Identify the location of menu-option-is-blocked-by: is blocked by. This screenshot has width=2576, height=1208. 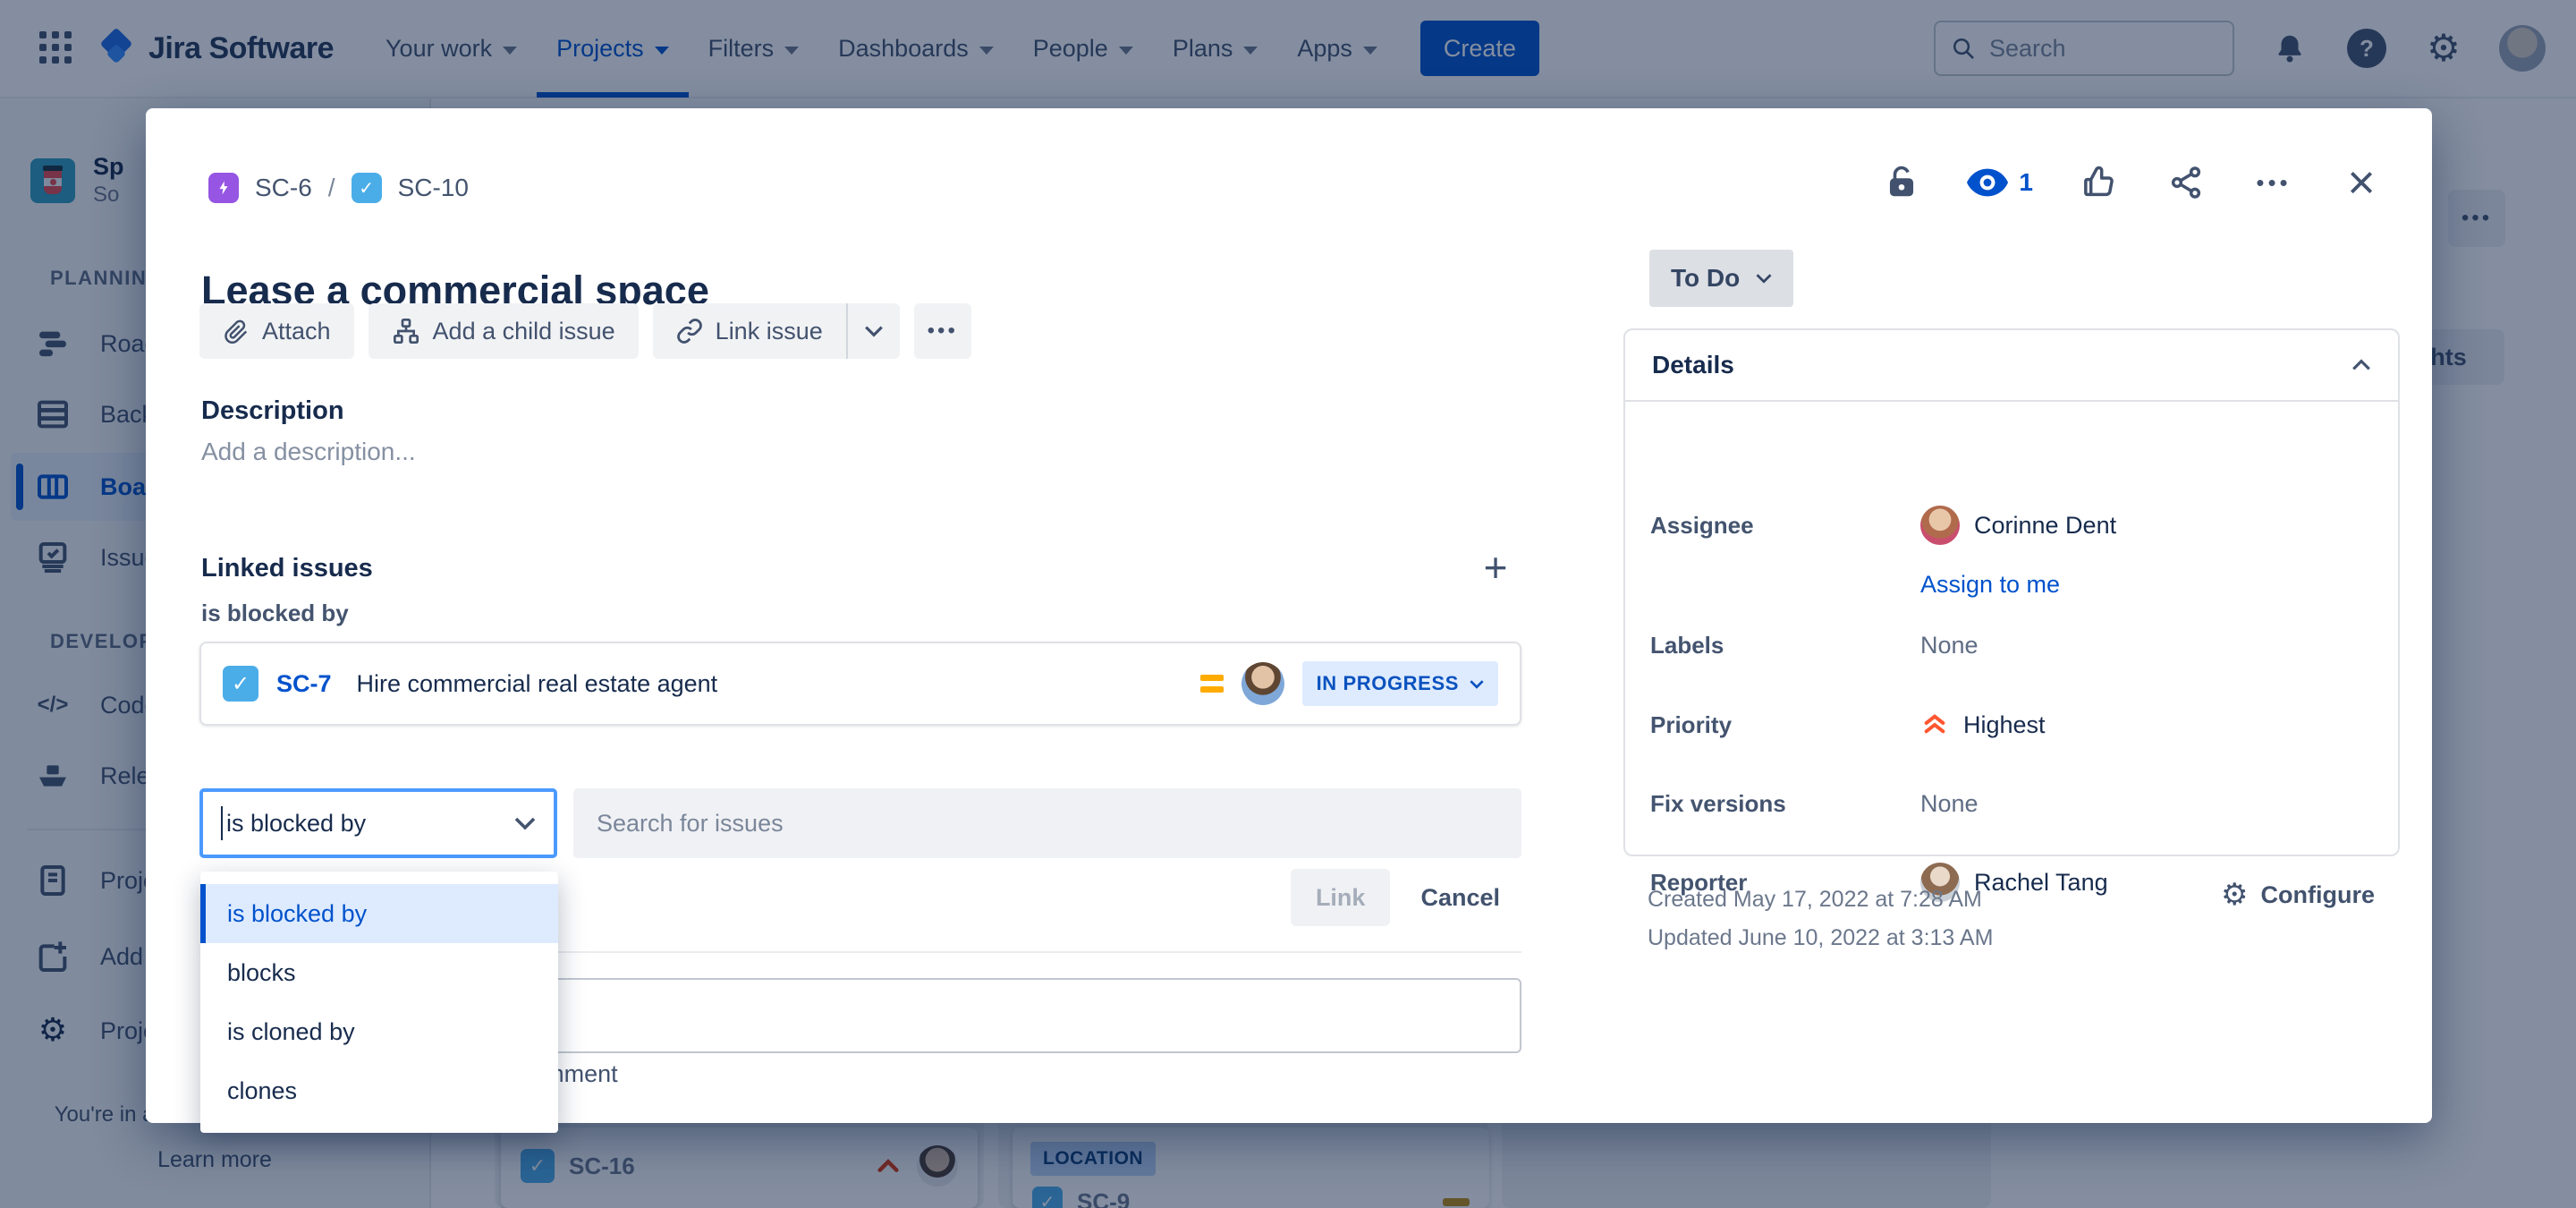
(379, 913).